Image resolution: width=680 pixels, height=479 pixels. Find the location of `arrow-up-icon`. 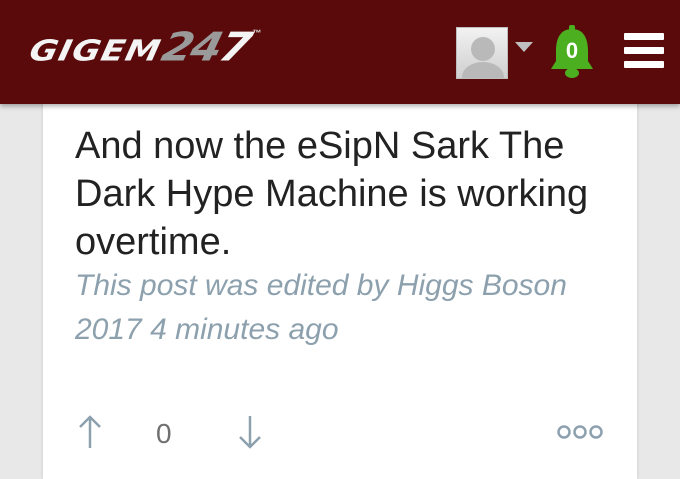

arrow-up-icon is located at coordinates (90, 431).